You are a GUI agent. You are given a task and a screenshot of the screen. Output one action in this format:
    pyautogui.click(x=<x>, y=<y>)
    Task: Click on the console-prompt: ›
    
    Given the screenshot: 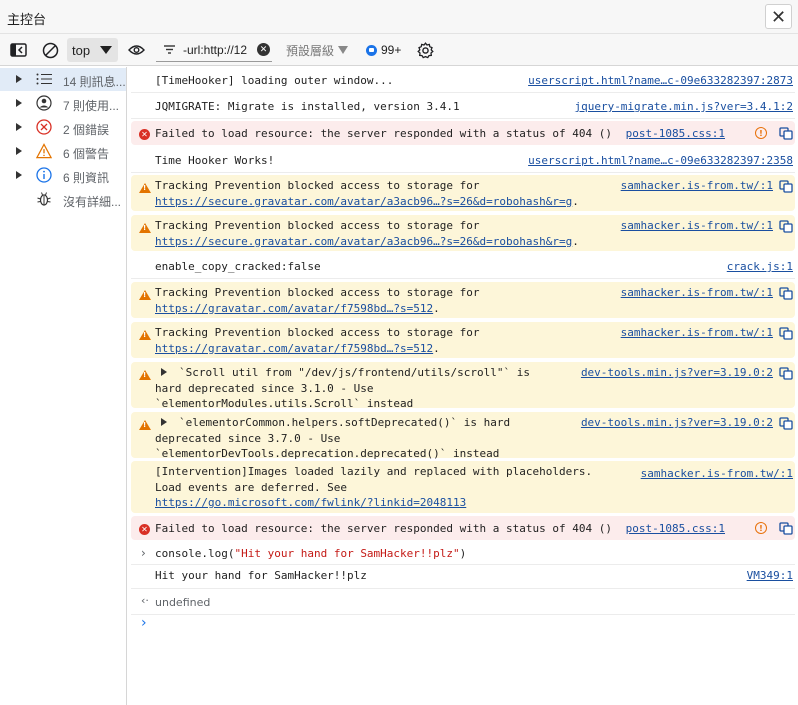 What is the action you would take?
    pyautogui.click(x=463, y=627)
    